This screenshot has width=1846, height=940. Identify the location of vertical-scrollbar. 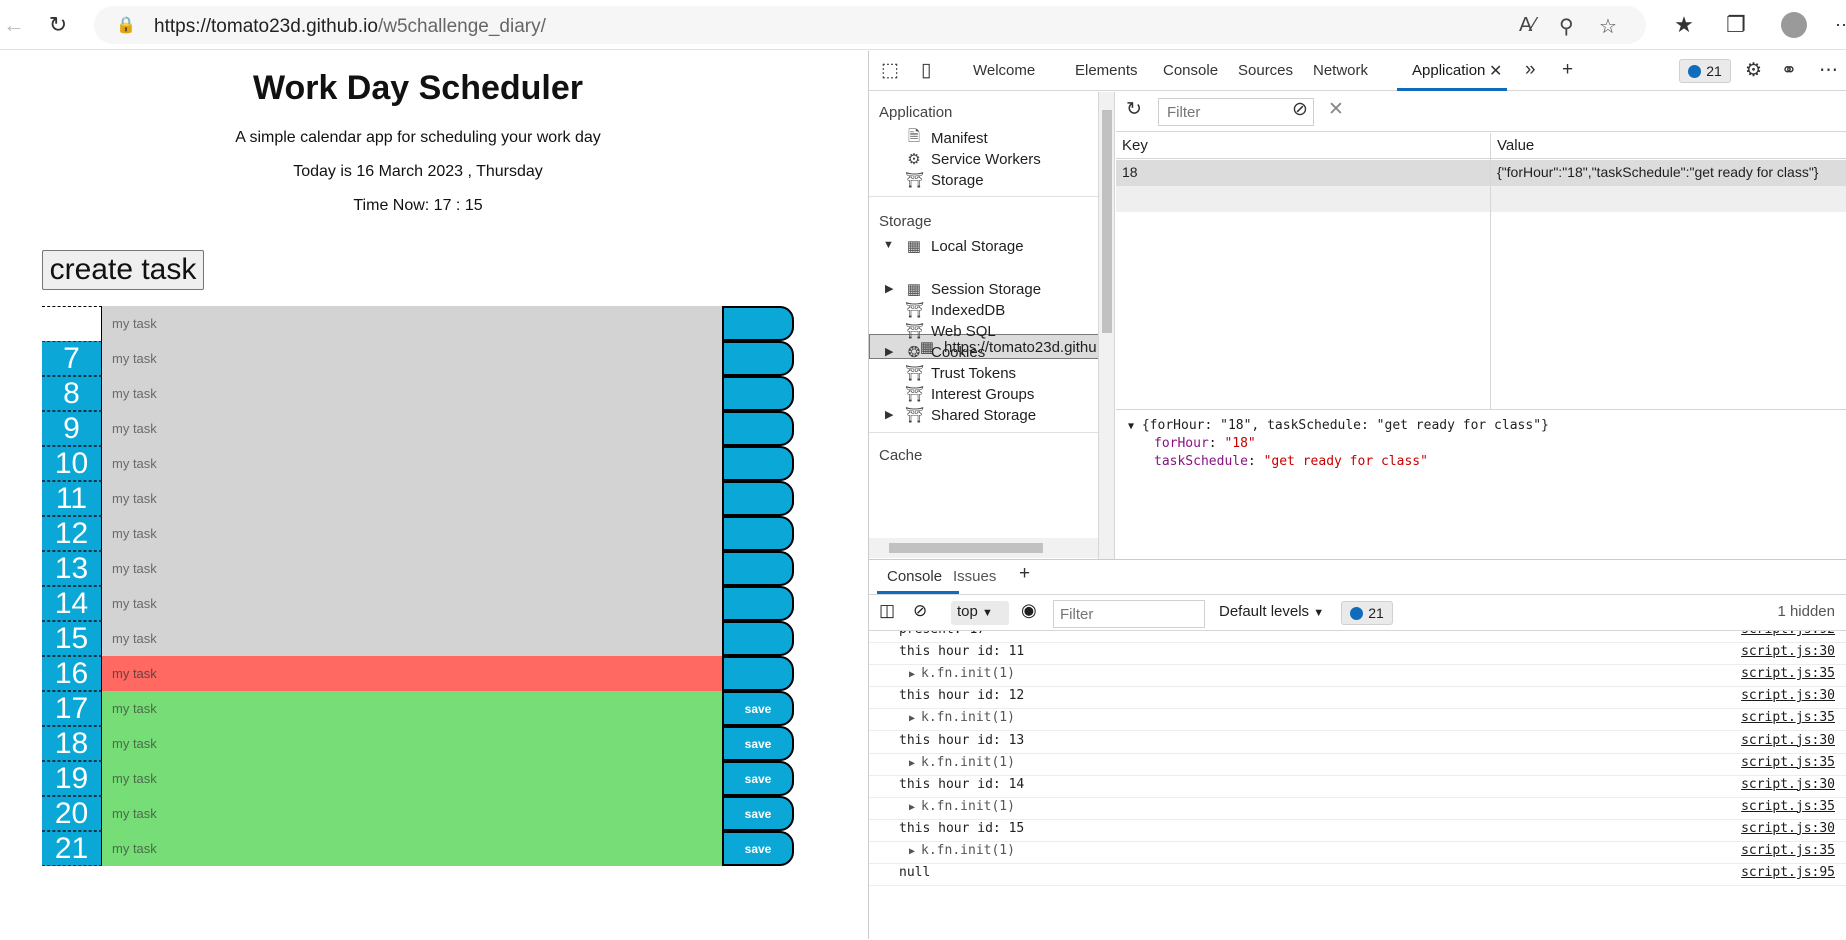
(1107, 325).